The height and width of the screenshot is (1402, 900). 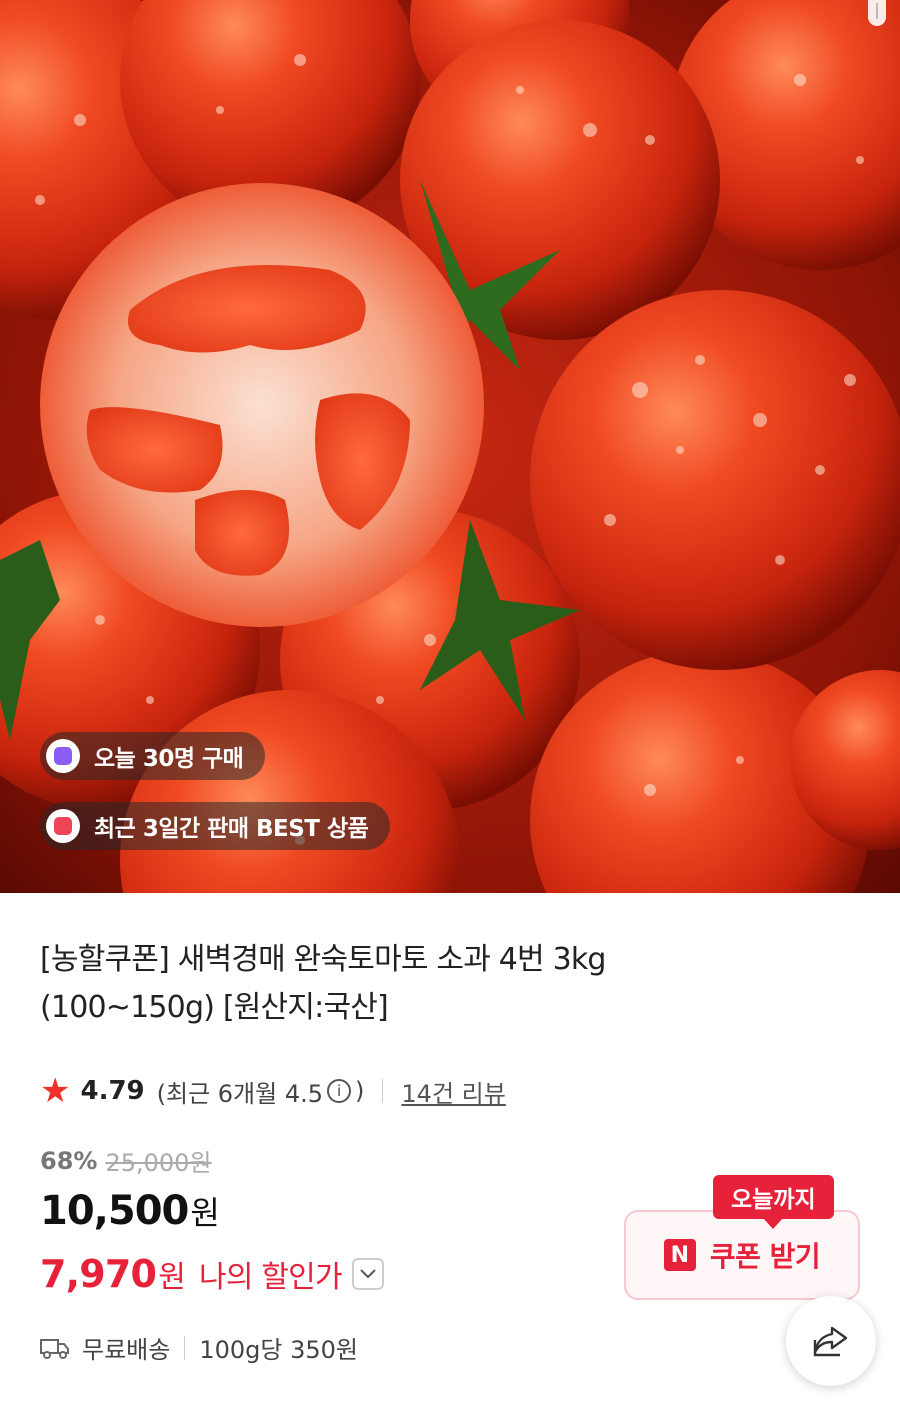 What do you see at coordinates (877, 13) in the screenshot?
I see `scroll-indicator` at bounding box center [877, 13].